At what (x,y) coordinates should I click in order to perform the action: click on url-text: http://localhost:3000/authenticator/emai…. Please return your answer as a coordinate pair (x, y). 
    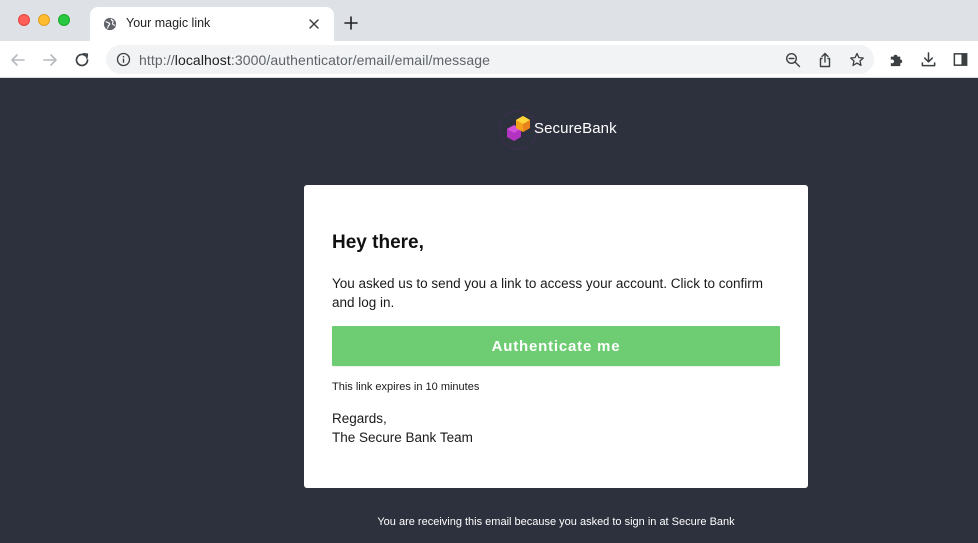
    Looking at the image, I should click on (314, 60).